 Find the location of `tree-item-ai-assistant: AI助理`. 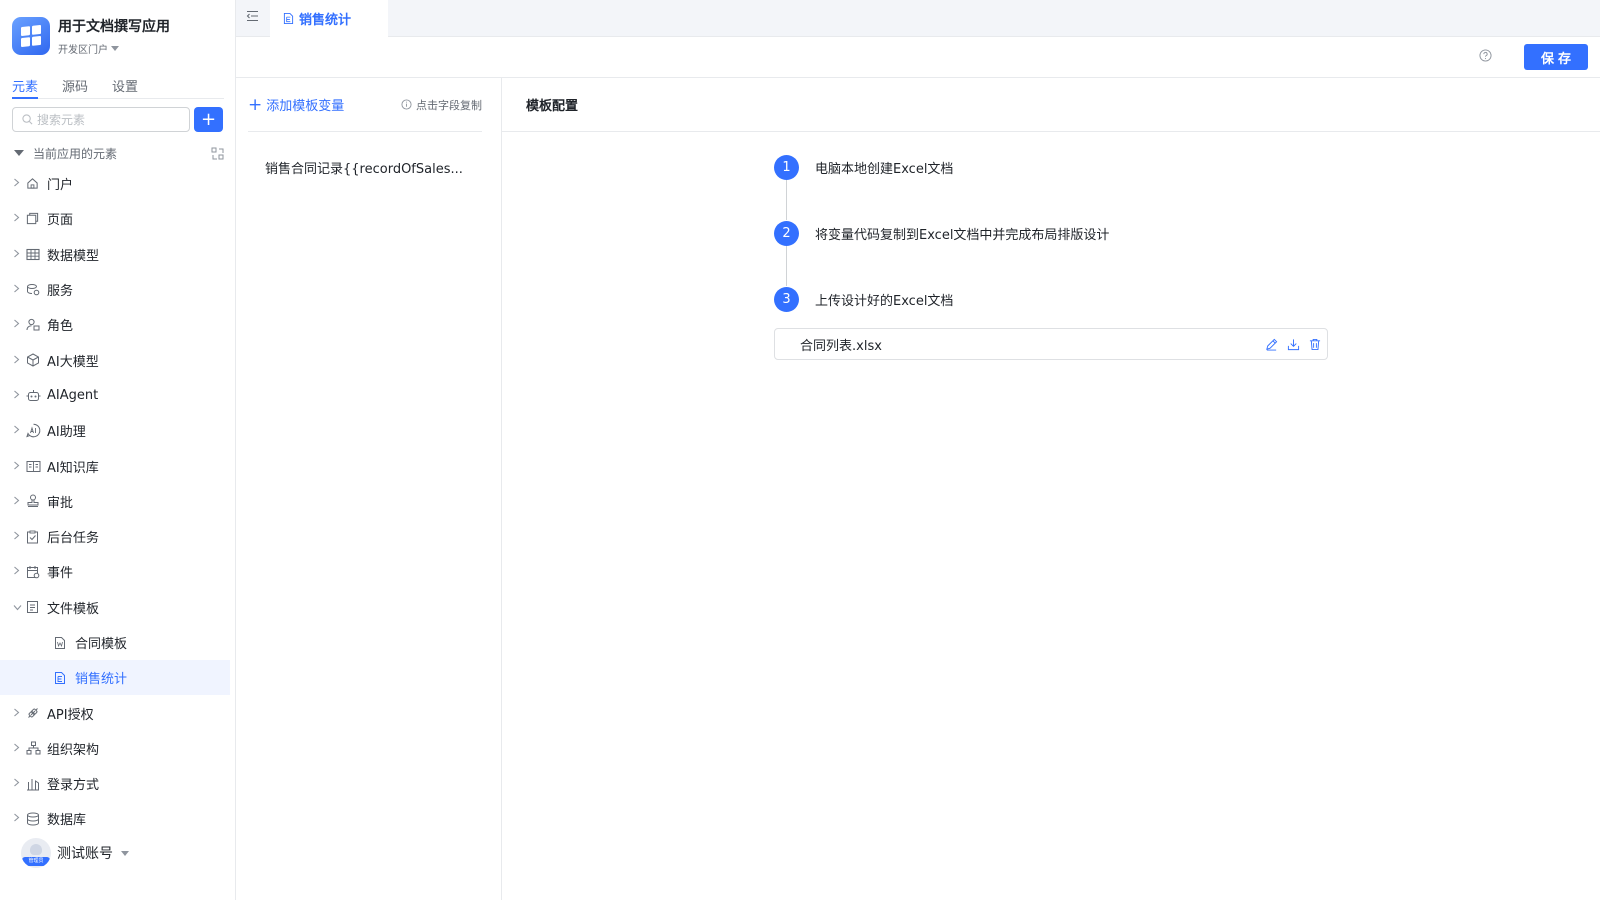

tree-item-ai-assistant: AI助理 is located at coordinates (115, 430).